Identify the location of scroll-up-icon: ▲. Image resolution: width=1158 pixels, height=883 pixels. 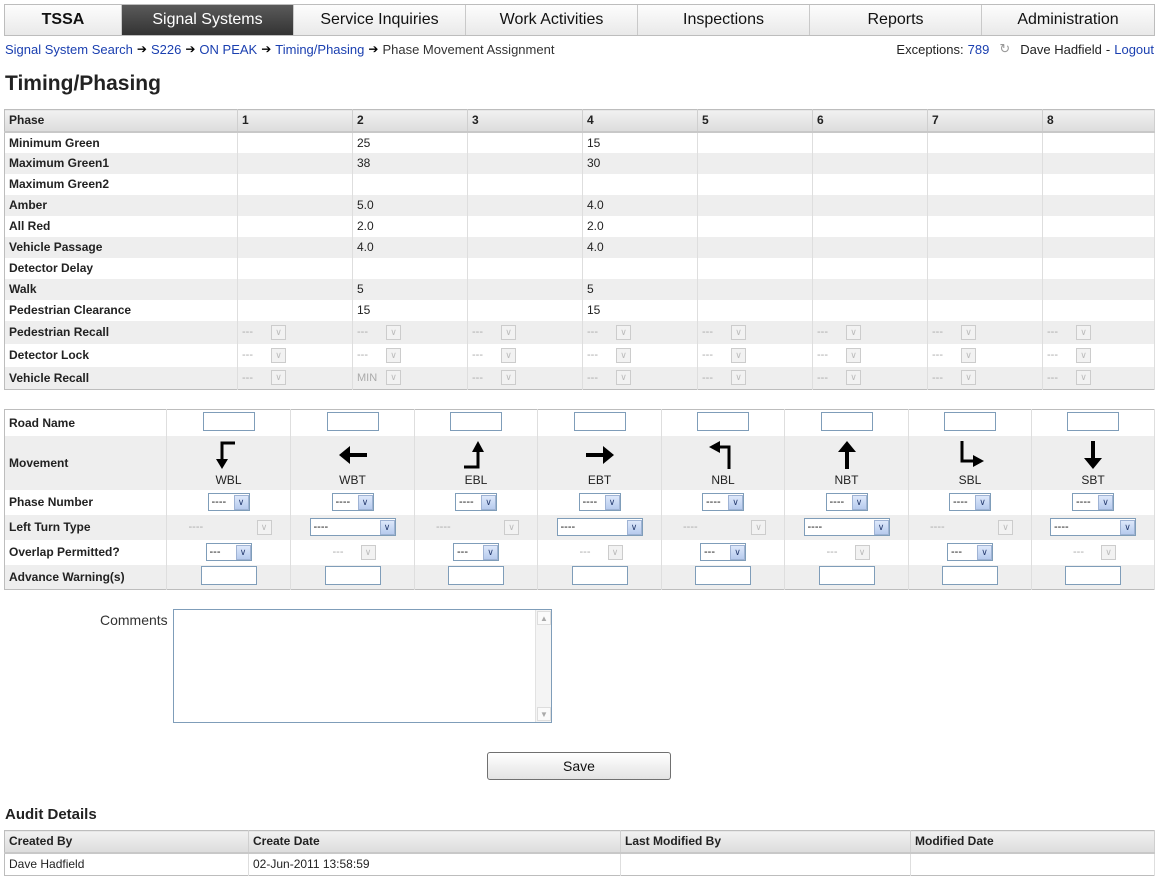
(544, 618).